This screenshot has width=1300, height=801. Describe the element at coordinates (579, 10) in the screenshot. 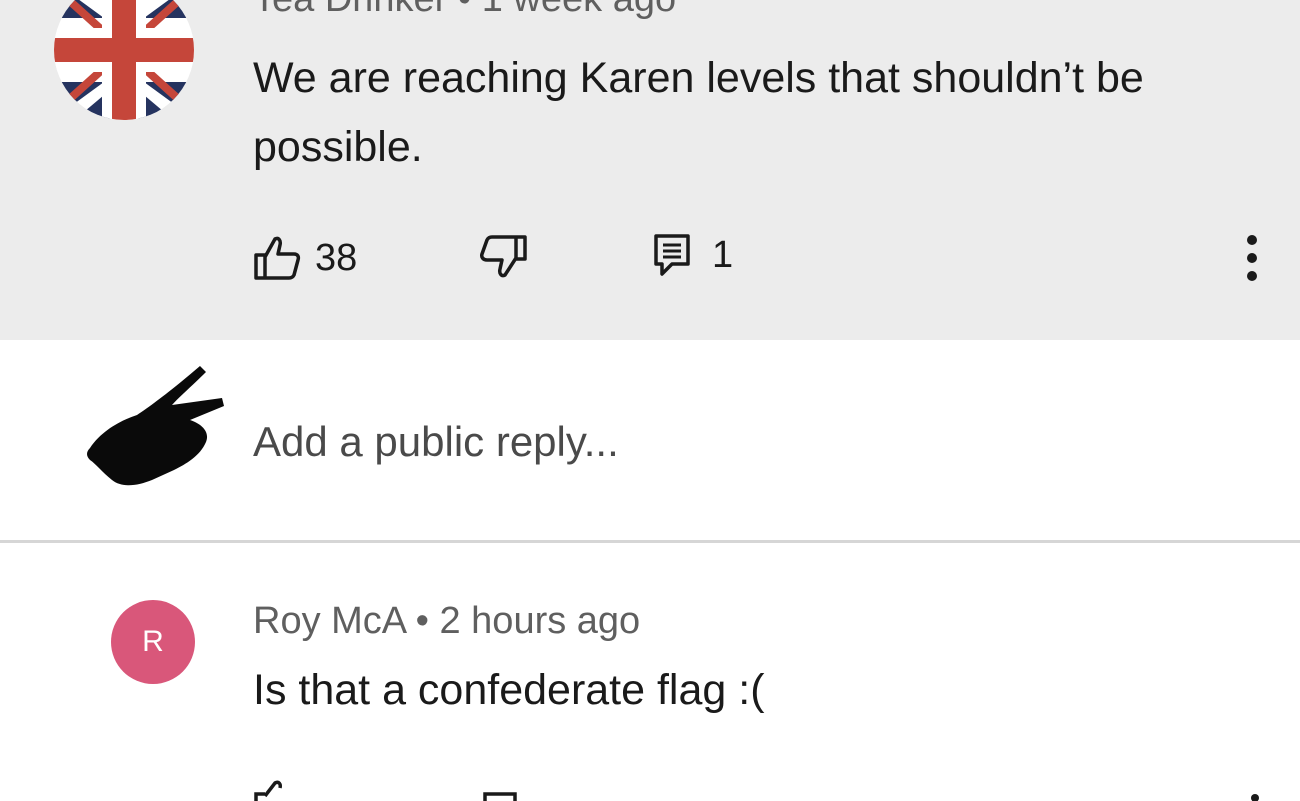

I see `comment-time: 1 week ago` at that location.